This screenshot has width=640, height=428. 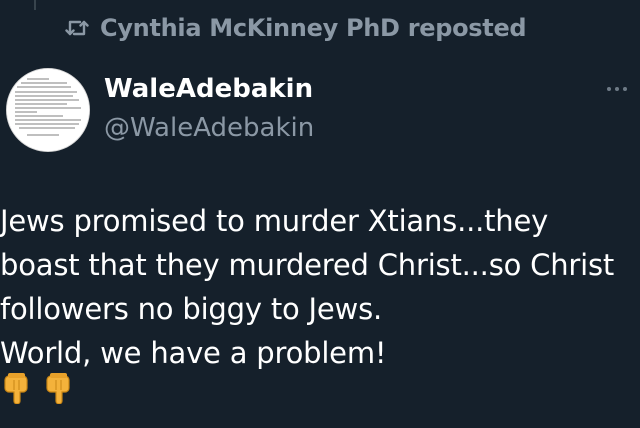 I want to click on repost-label: Cynthia McKinney PhD reposted, so click(x=313, y=28).